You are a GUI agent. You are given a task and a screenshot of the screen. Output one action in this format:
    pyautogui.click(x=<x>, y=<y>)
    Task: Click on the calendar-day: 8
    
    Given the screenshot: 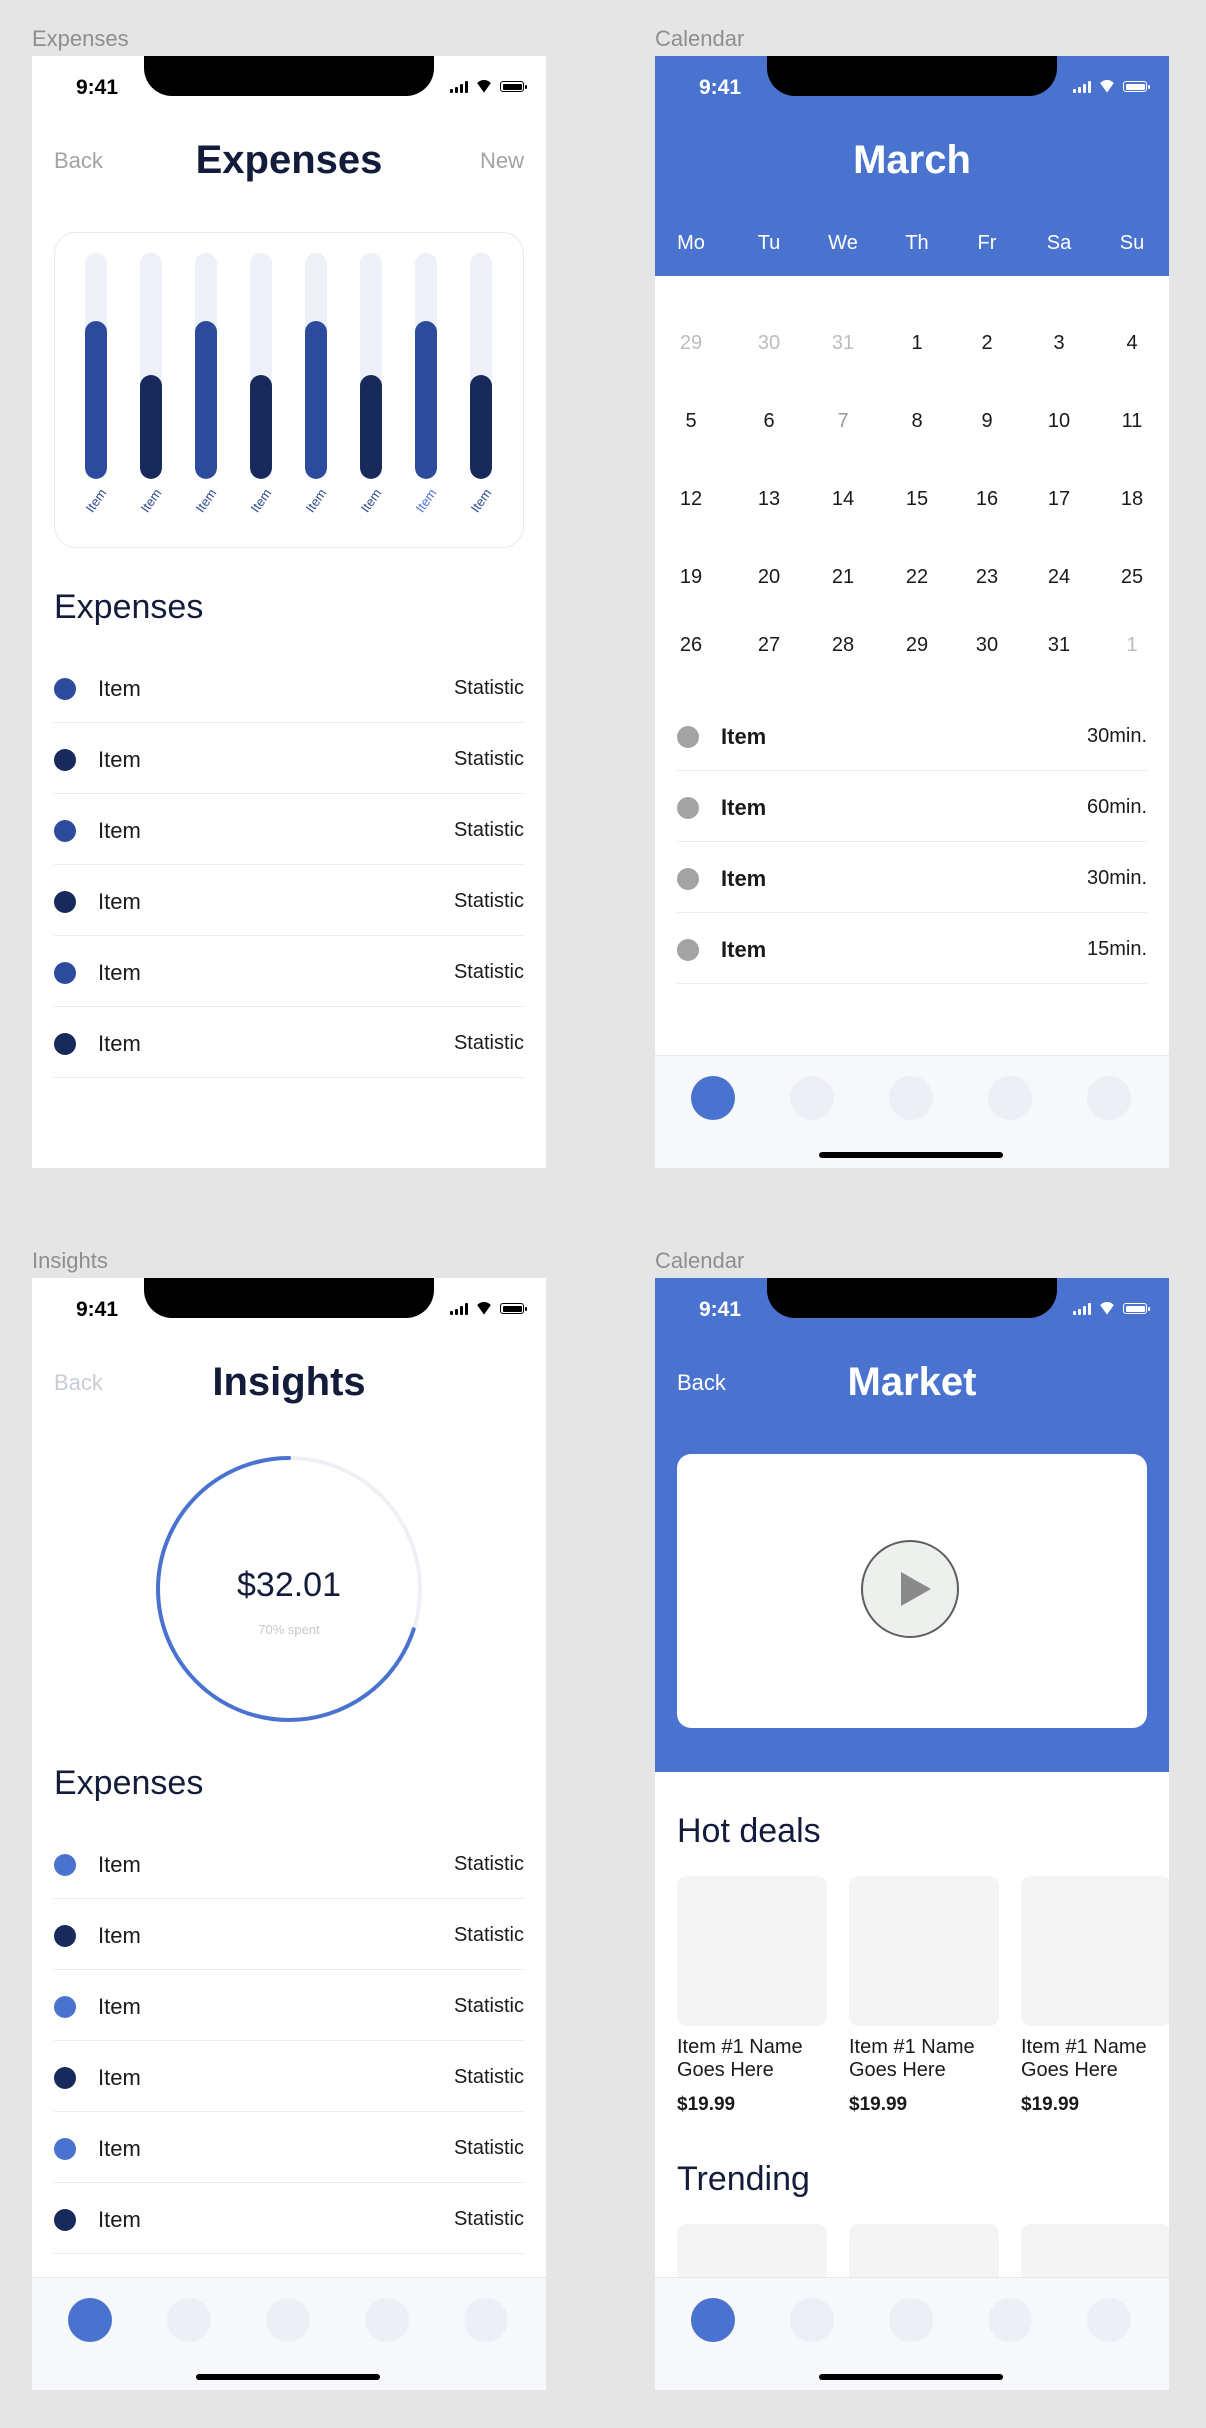 What is the action you would take?
    pyautogui.click(x=917, y=421)
    